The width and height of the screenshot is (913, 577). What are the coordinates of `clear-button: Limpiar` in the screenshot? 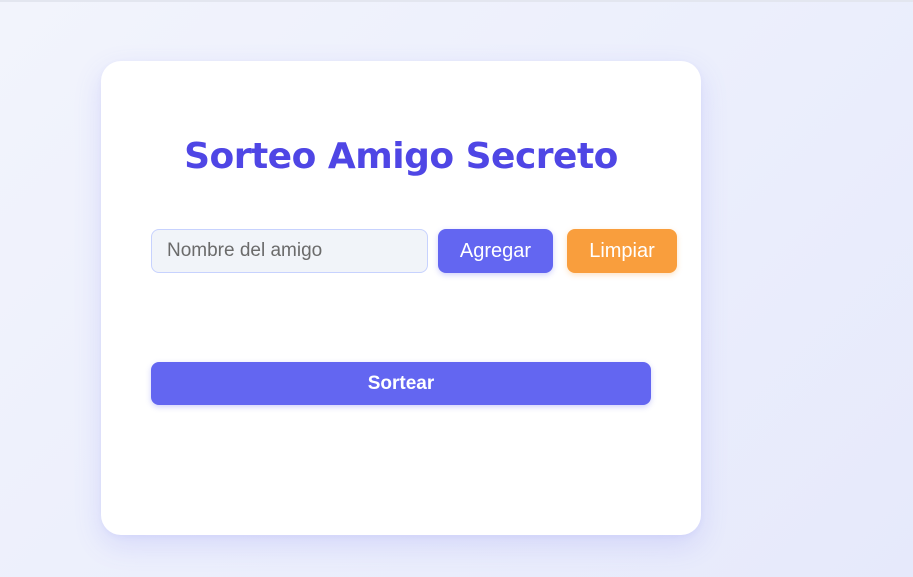 It's located at (622, 251).